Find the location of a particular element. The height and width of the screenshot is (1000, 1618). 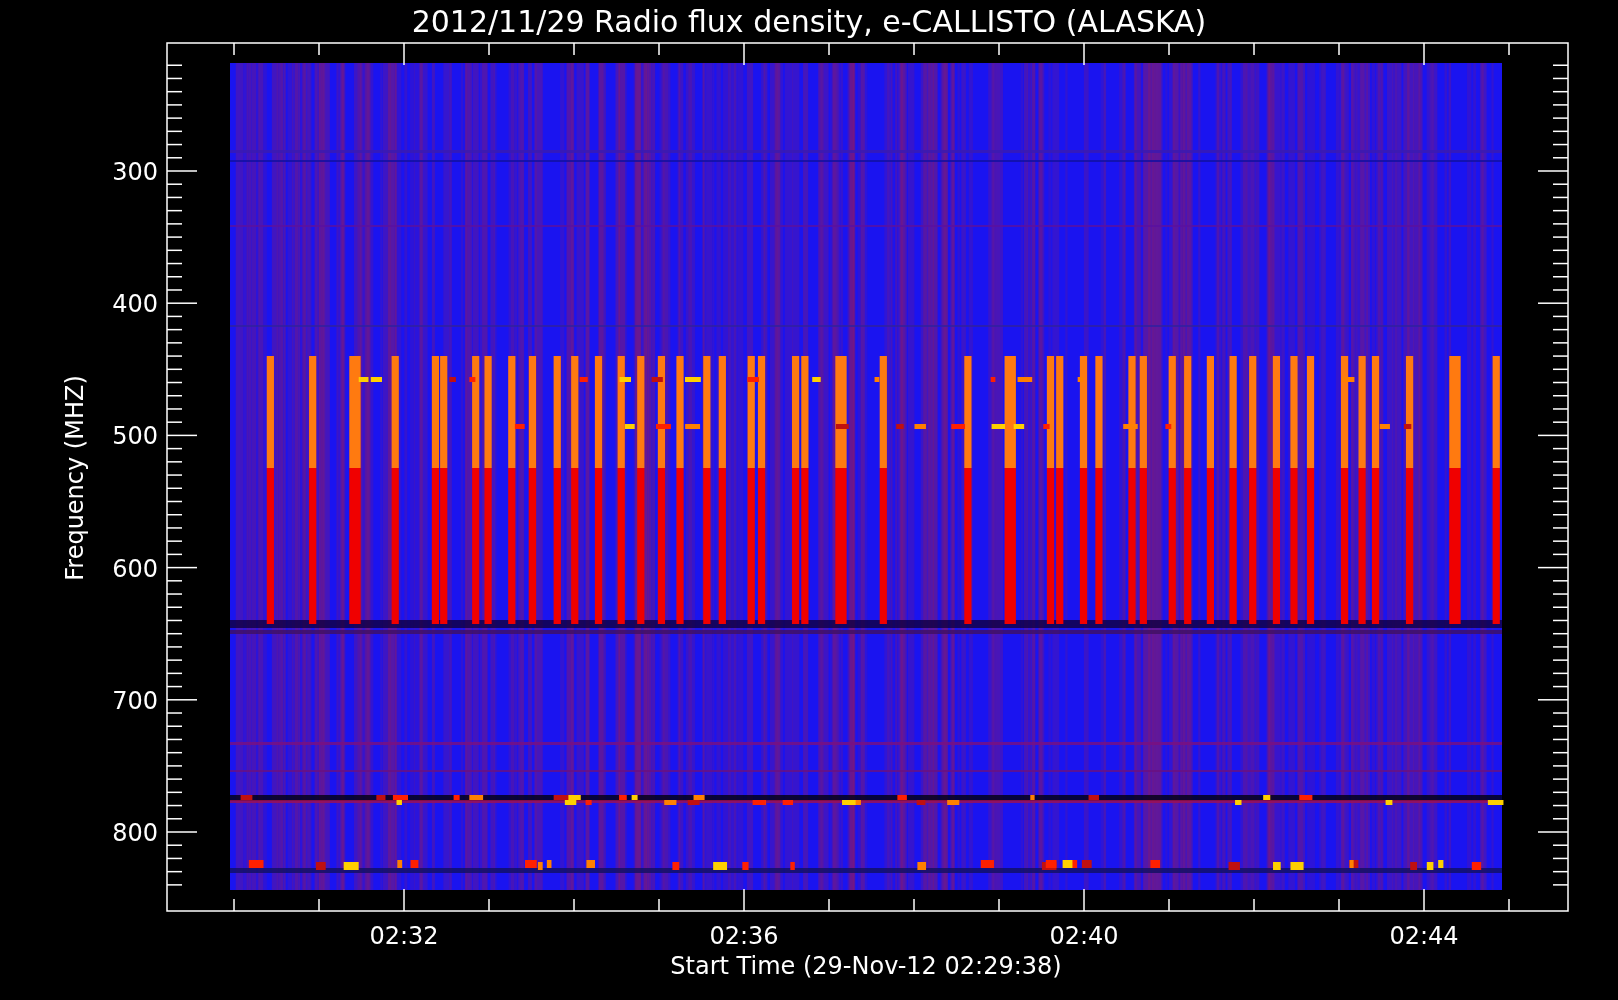

y-axis-label: Frequency (MHZ) is located at coordinates (75, 478).